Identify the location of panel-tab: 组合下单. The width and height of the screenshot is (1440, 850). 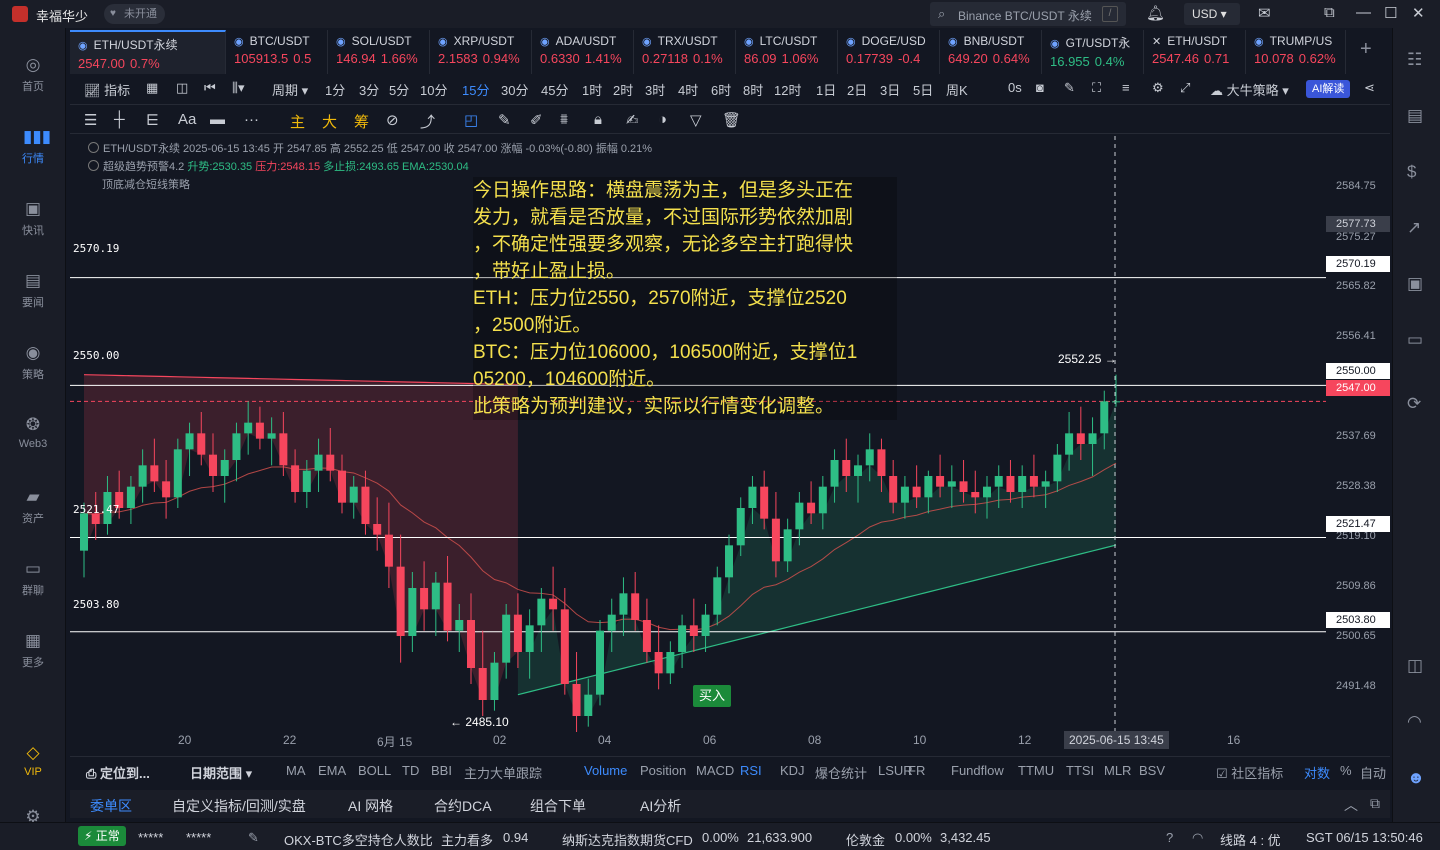
(558, 806).